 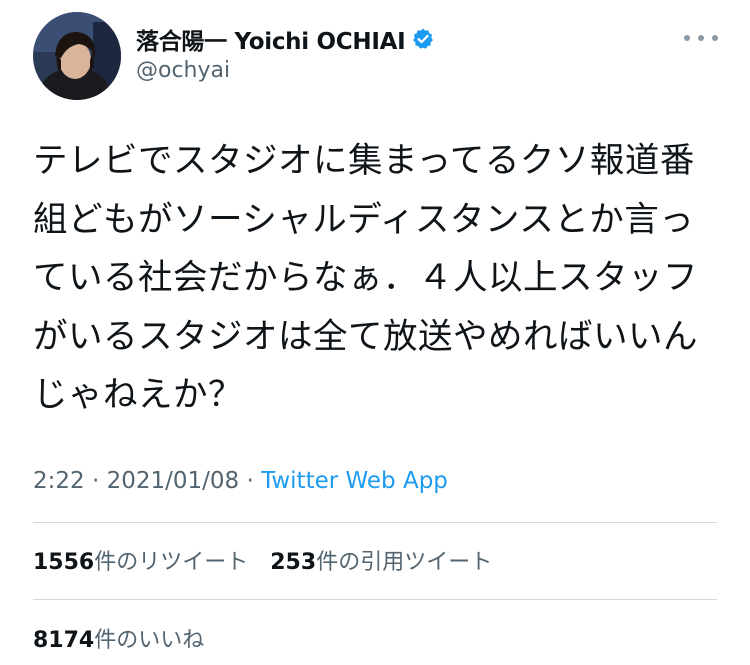 I want to click on tweet-metadata: 2:22 · 2021/01/08 · Twitter Web App, so click(x=240, y=481).